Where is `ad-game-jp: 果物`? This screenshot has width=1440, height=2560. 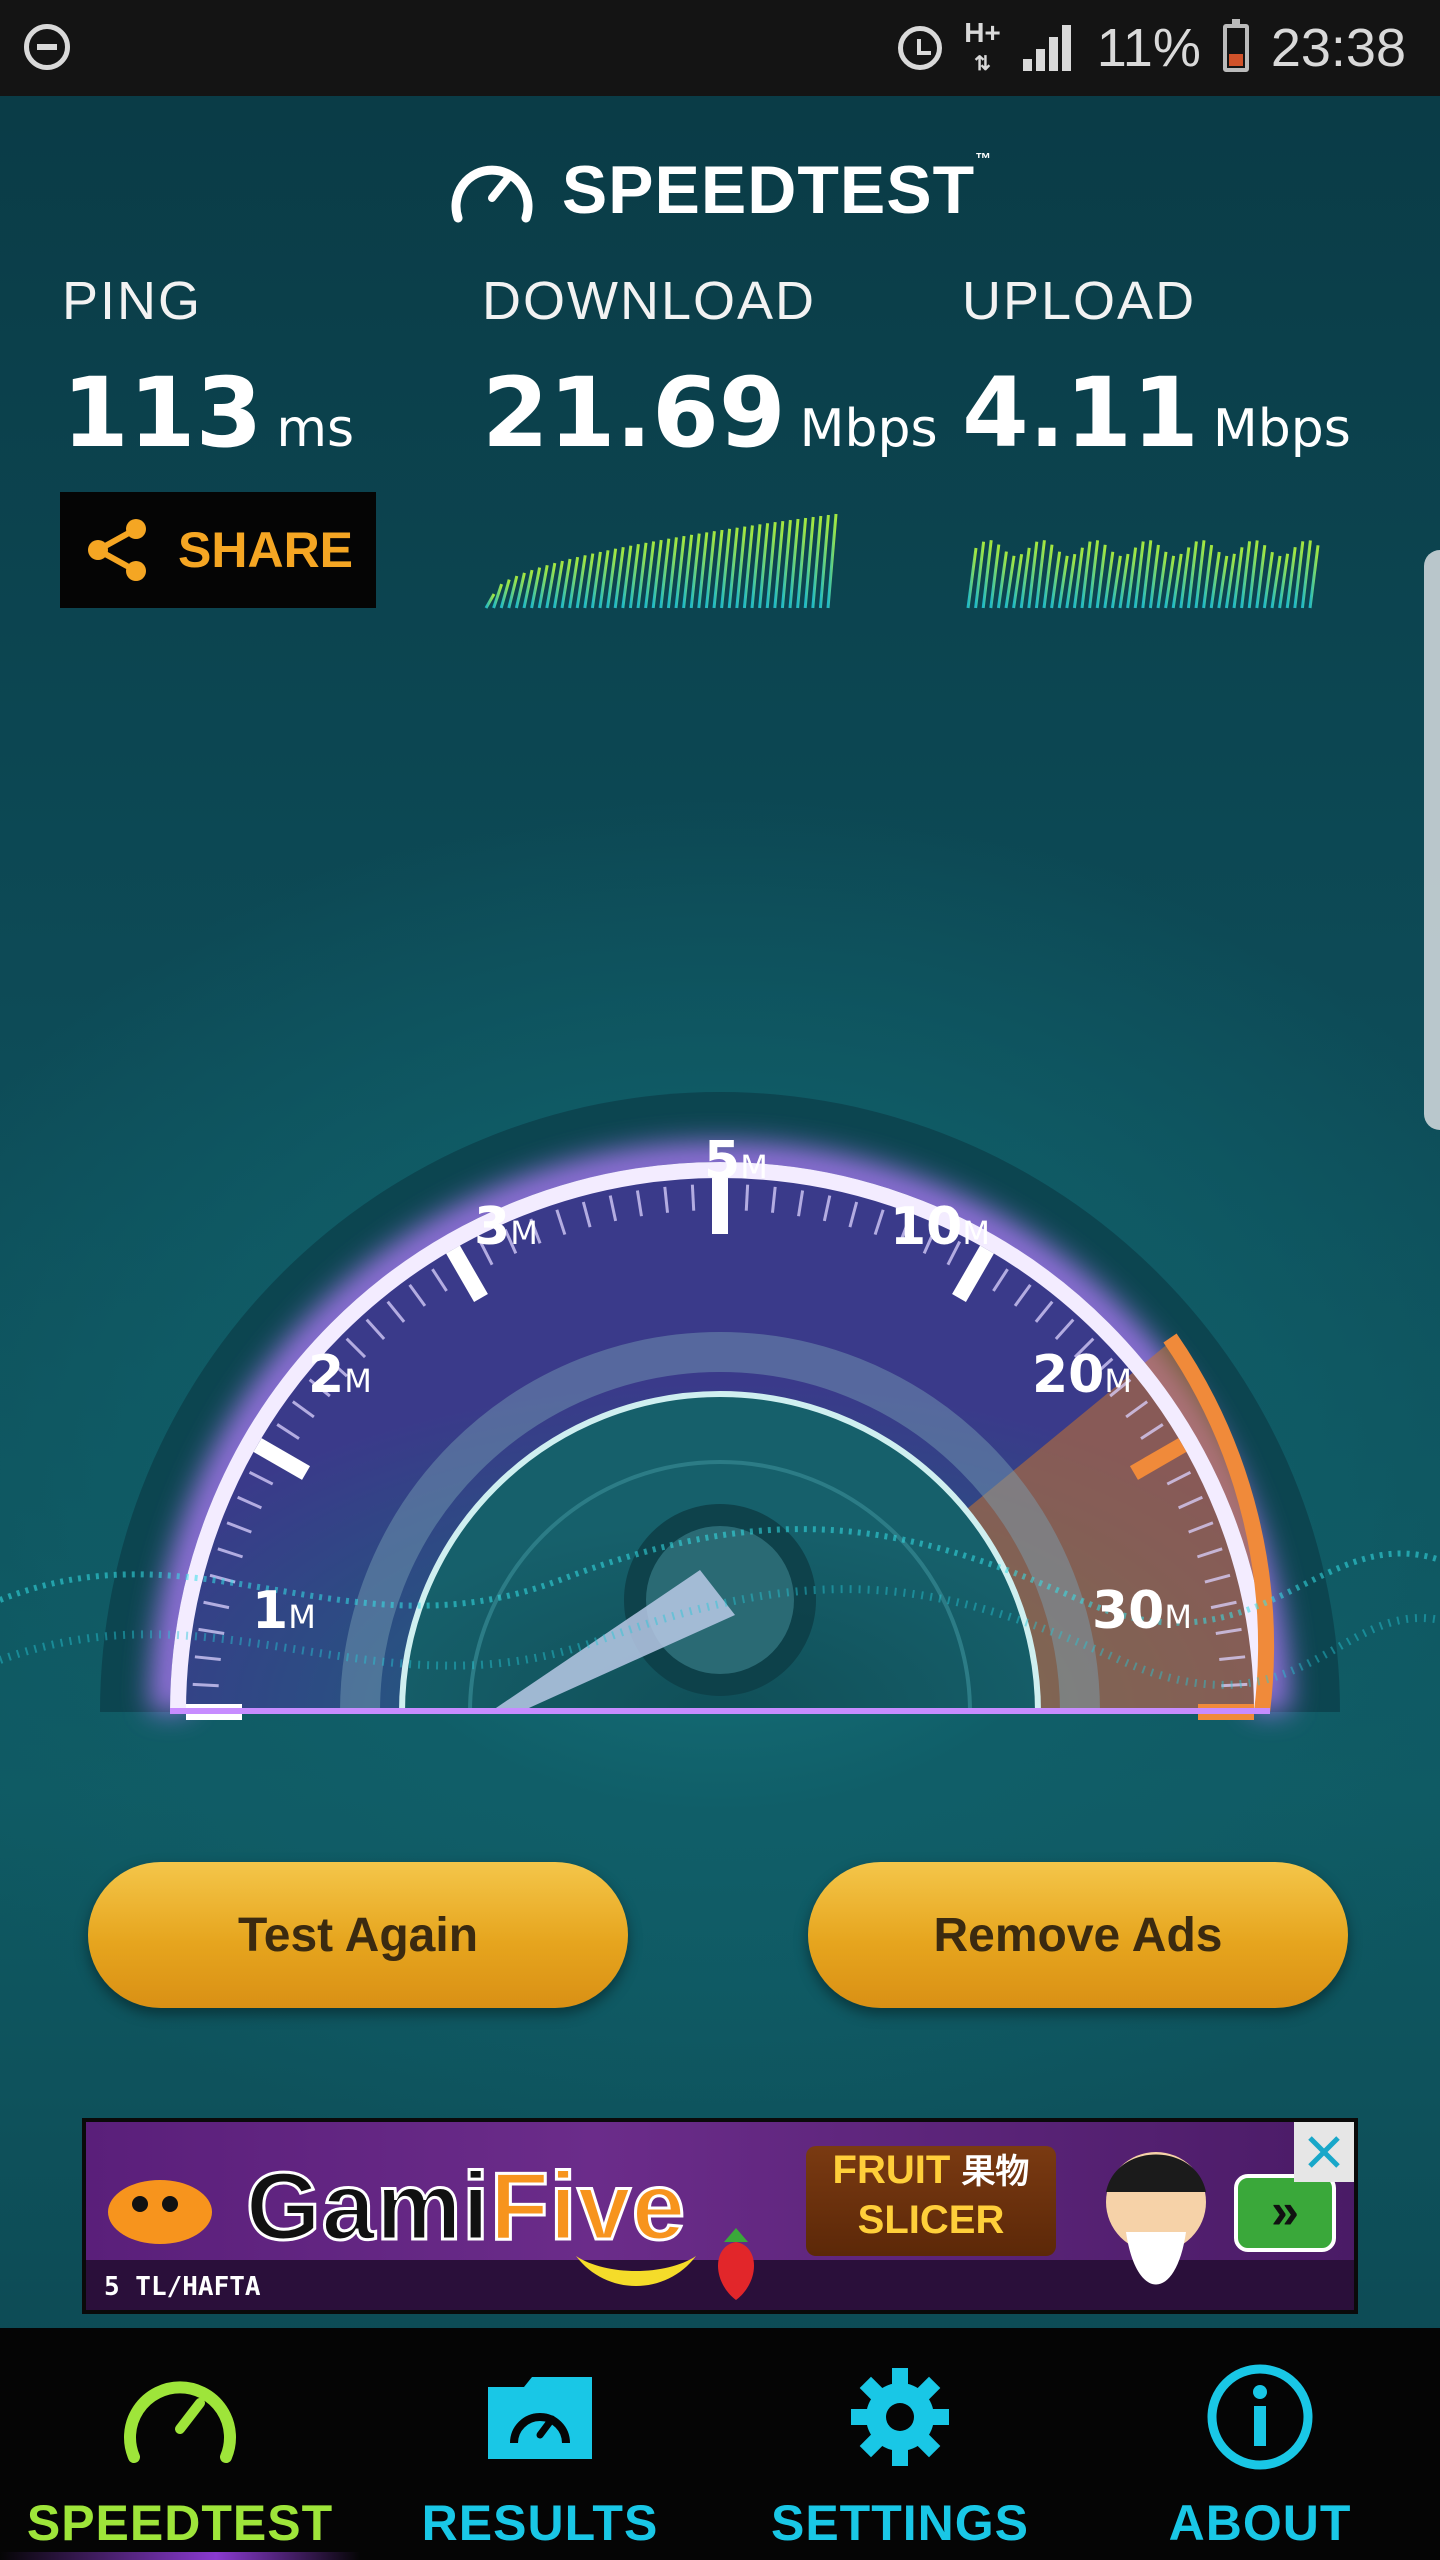
ad-game-jp: 果物 is located at coordinates (995, 2172).